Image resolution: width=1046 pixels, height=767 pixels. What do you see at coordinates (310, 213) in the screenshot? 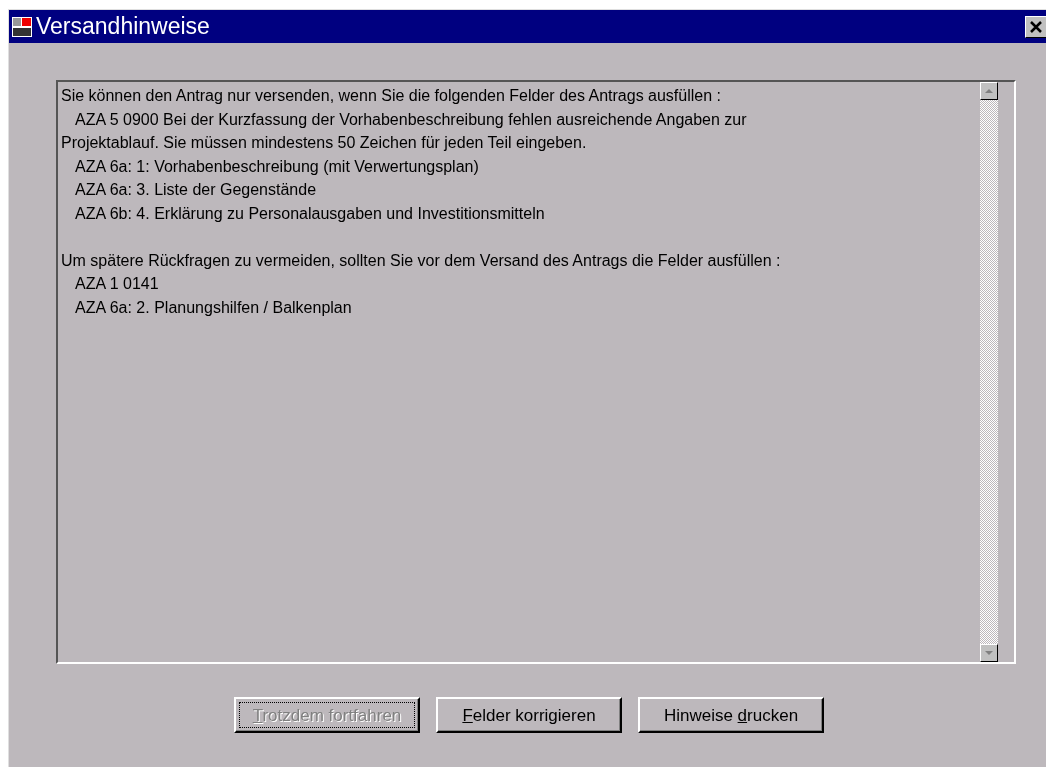
I see `message-line: AZA 6b: 4. Erklärung zu Personalausgaben und Investitionsmitteln` at bounding box center [310, 213].